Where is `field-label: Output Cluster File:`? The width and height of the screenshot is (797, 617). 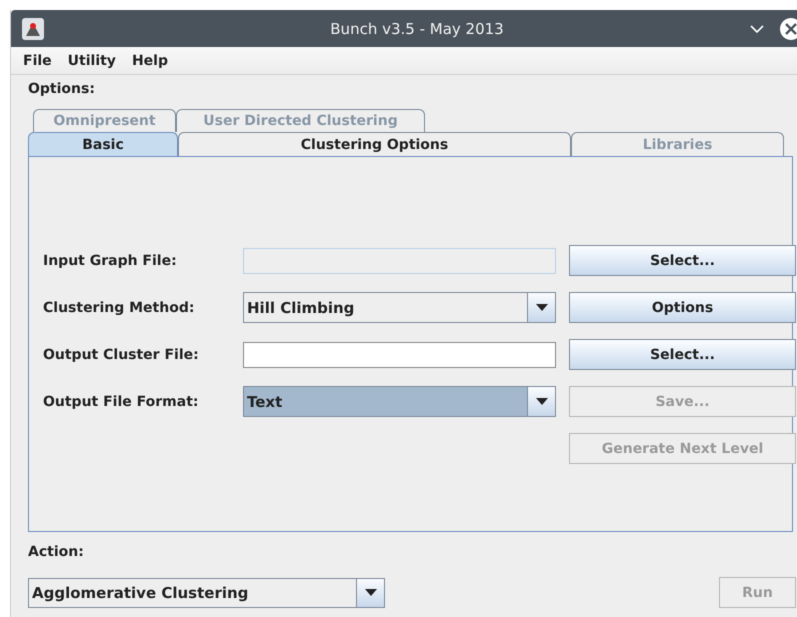
field-label: Output Cluster File: is located at coordinates (121, 354).